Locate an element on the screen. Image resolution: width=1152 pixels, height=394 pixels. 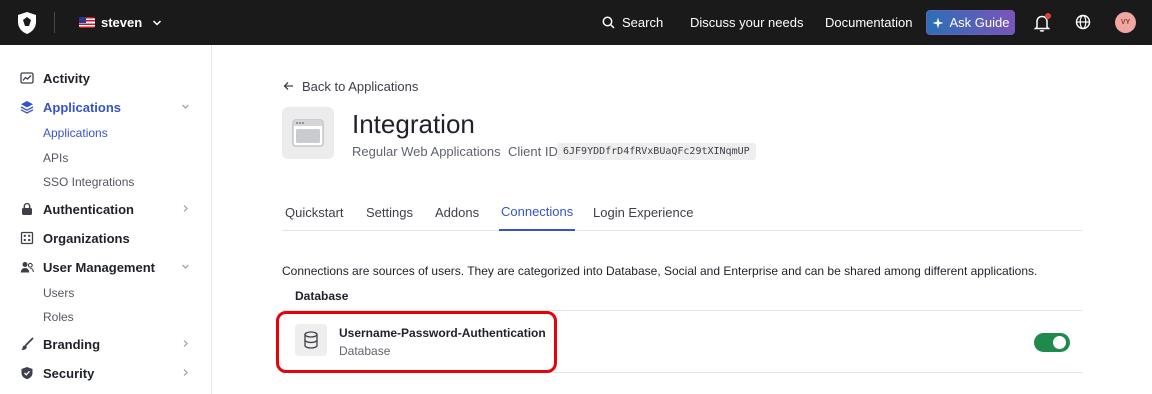
page-title: Integration is located at coordinates (413, 124).